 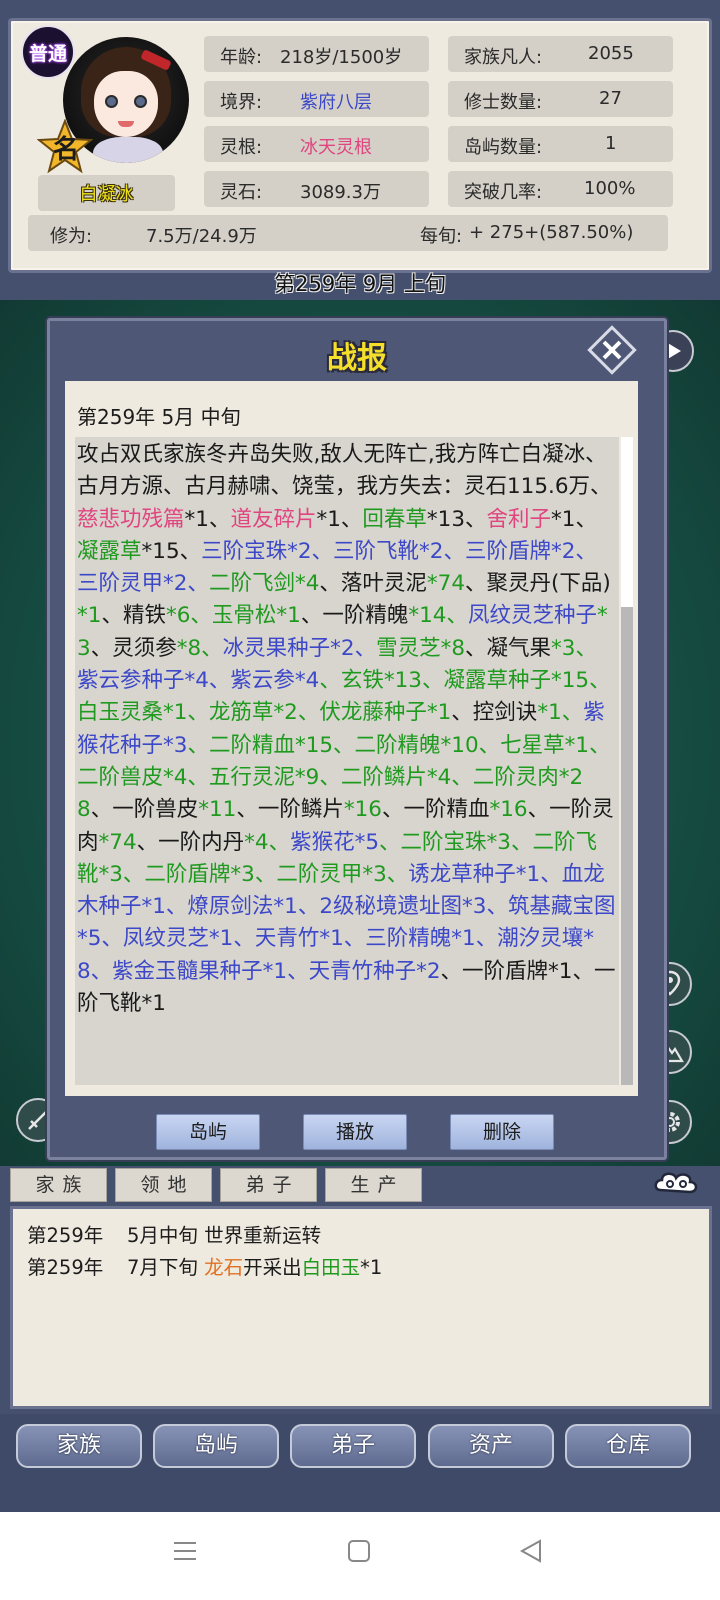 What do you see at coordinates (268, 1185) in the screenshot?
I see `tab-disciples: 弟子` at bounding box center [268, 1185].